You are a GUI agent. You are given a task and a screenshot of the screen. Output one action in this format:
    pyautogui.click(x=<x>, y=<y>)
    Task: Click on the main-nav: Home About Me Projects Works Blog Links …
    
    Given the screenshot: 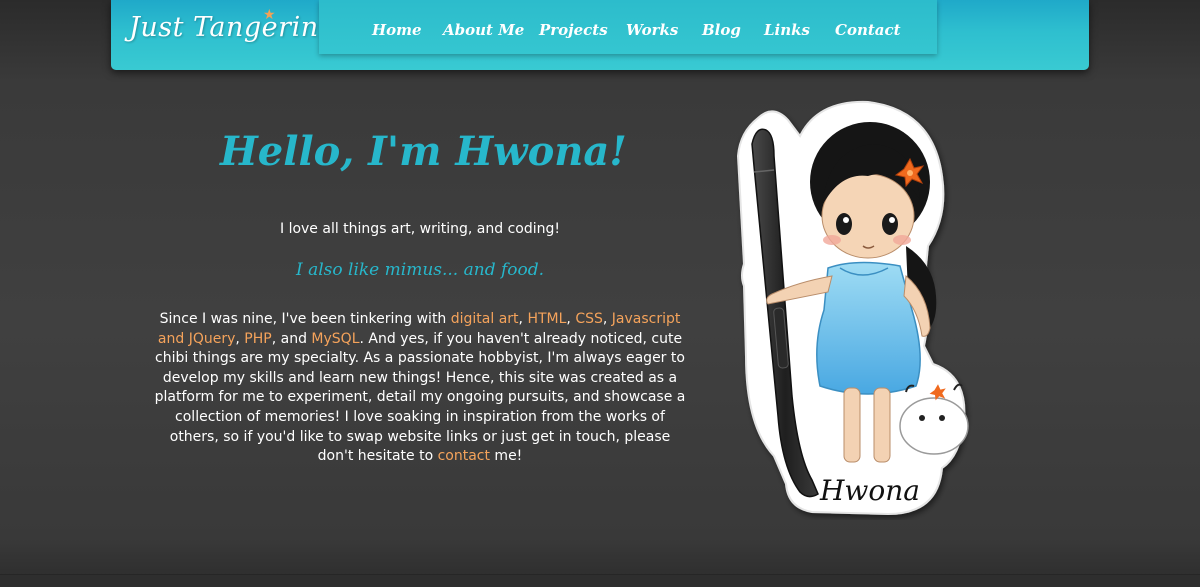 What is the action you would take?
    pyautogui.click(x=628, y=27)
    